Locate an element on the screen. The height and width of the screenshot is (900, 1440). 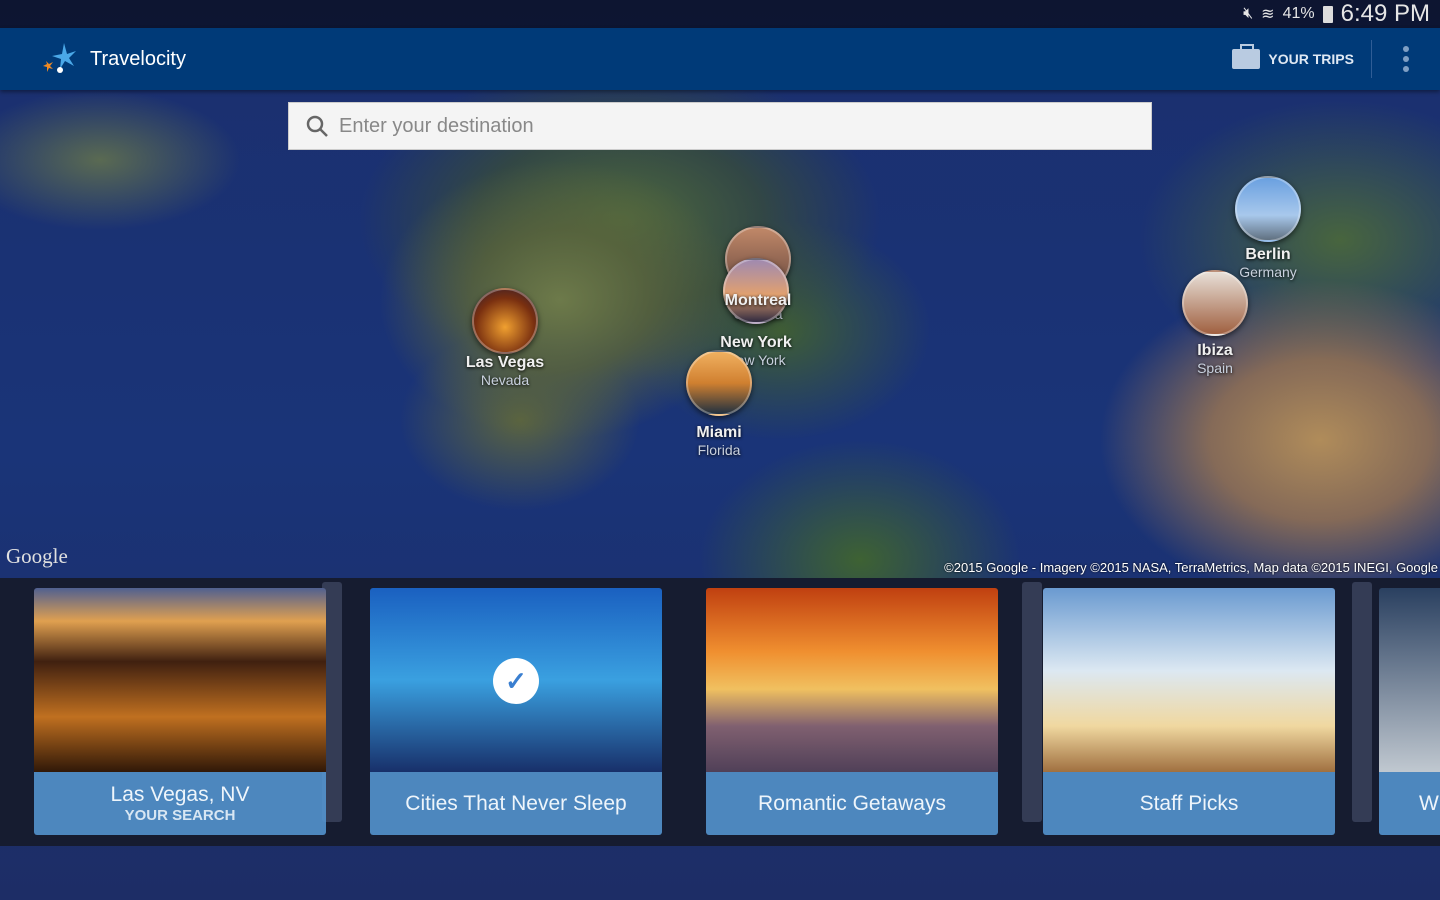
clock: 6:49 PM is located at coordinates (1385, 13).